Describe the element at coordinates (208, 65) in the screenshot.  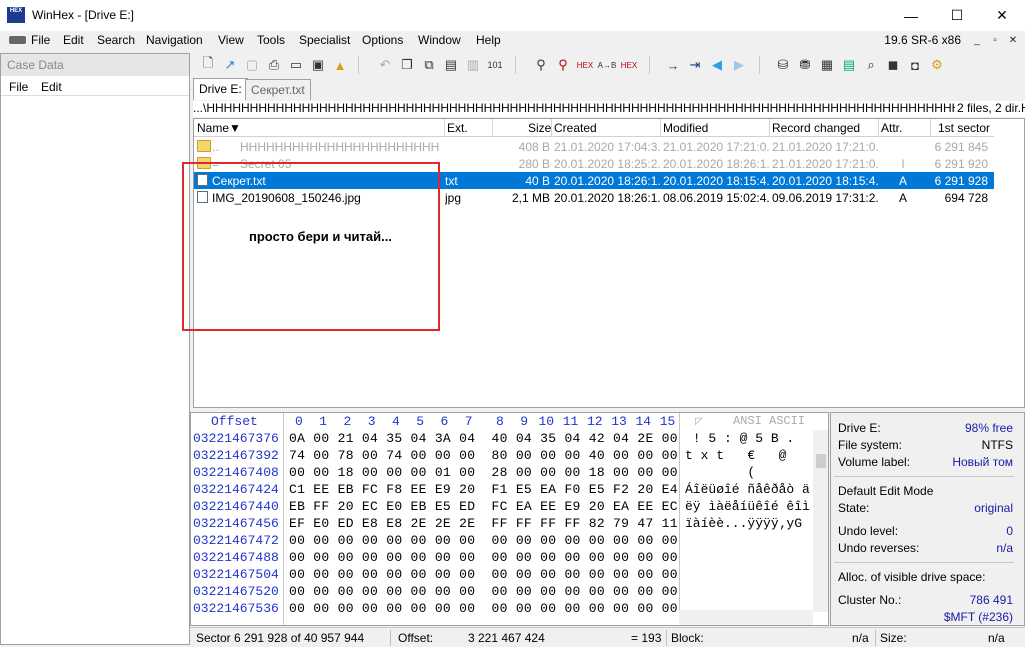
I see `new-file-icon: 🗋` at that location.